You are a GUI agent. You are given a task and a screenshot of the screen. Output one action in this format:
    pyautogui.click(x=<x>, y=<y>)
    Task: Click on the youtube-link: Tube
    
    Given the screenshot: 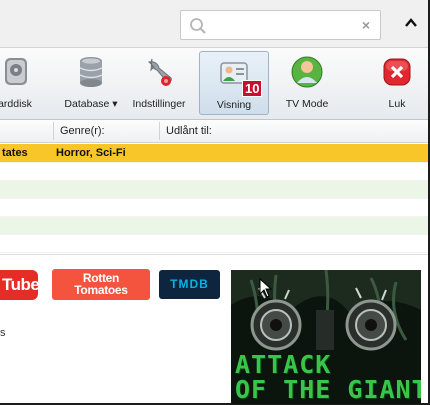 What is the action you would take?
    pyautogui.click(x=20, y=285)
    